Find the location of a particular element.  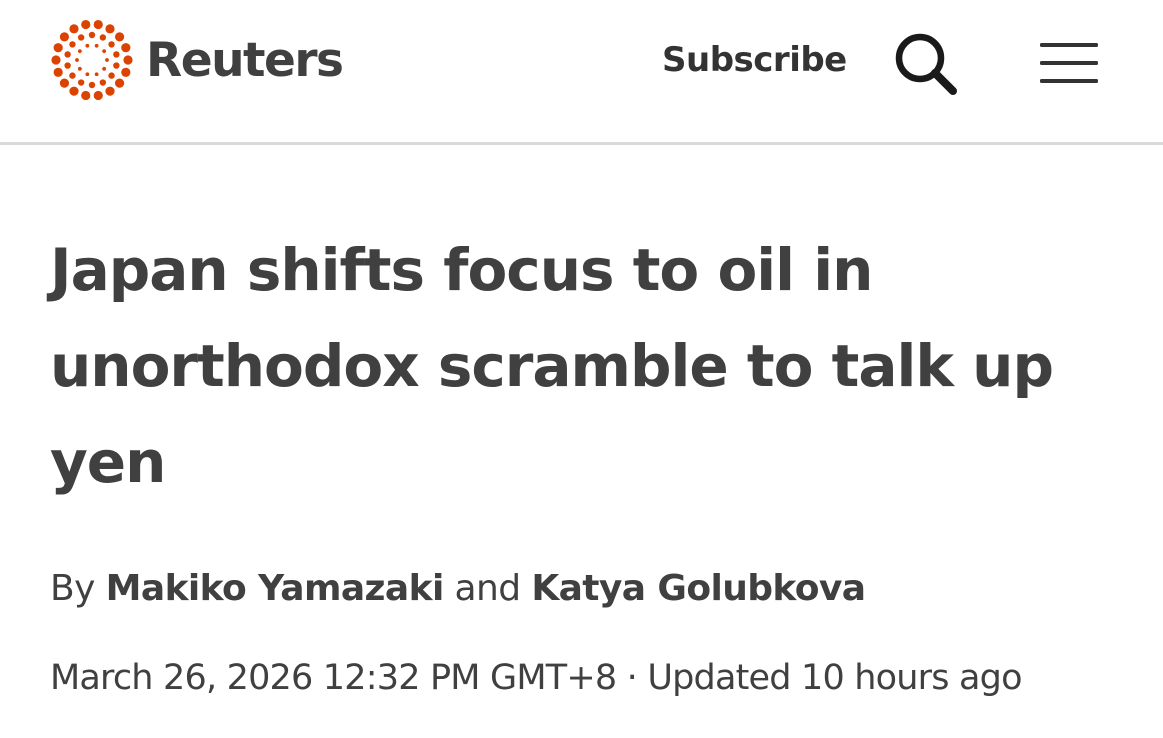

byline-conjunction: and is located at coordinates (488, 588).